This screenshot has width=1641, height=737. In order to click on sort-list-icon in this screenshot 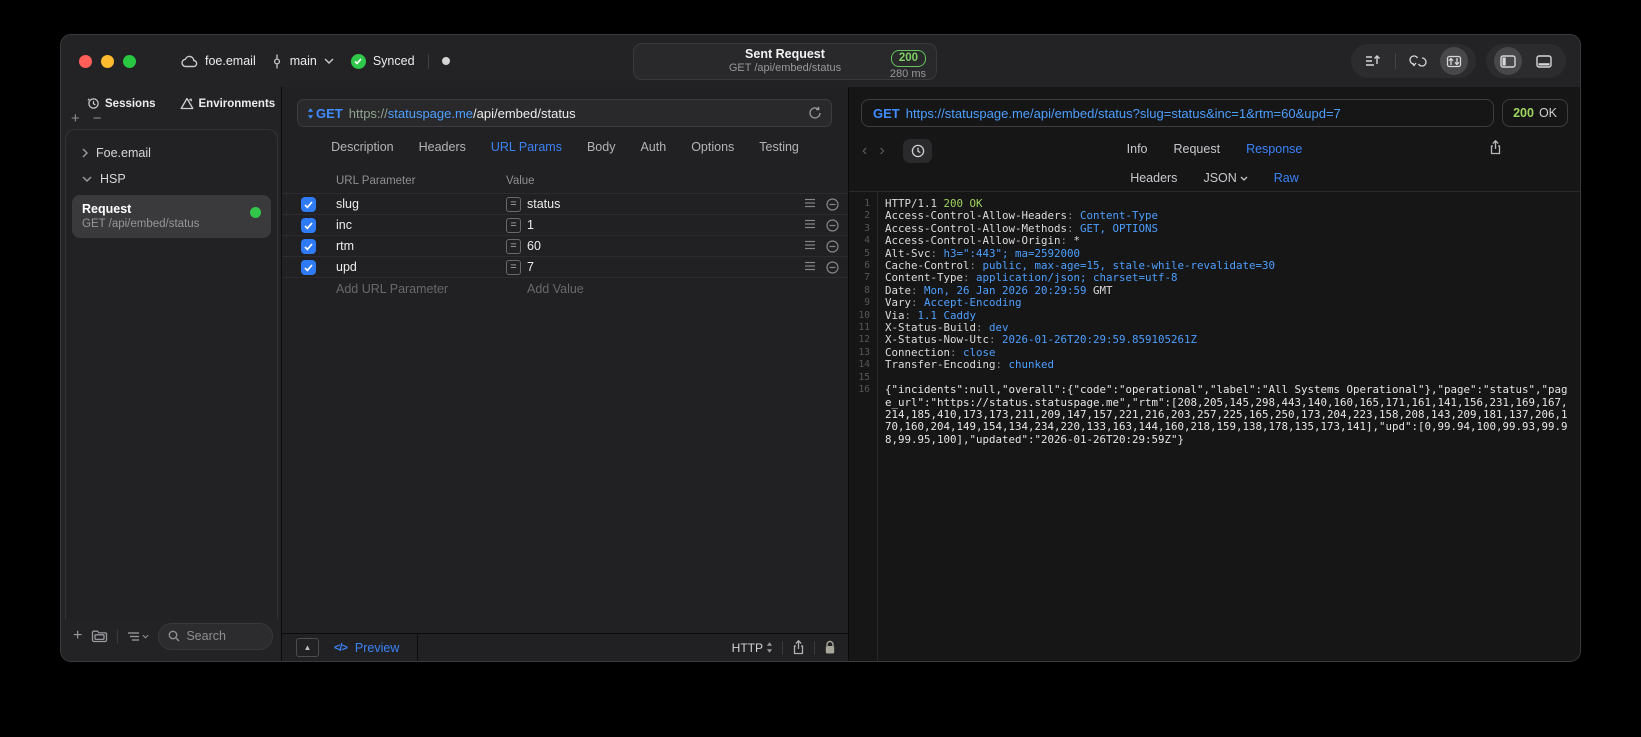, I will do `click(138, 636)`.